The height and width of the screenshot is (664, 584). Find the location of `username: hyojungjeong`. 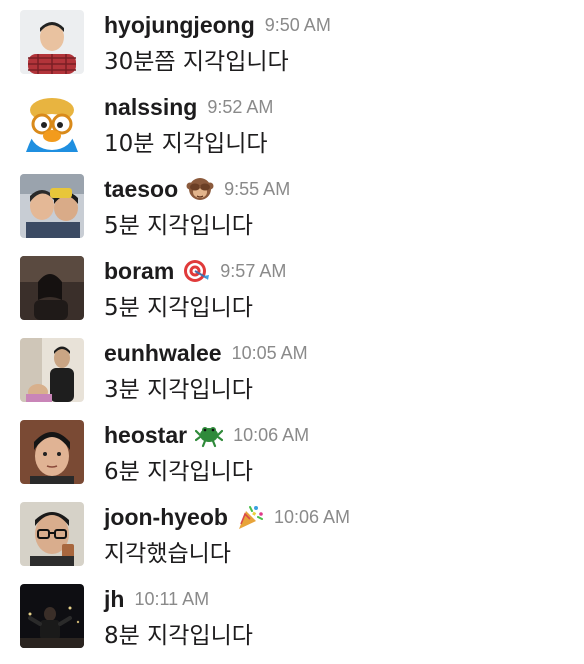

username: hyojungjeong is located at coordinates (179, 25).